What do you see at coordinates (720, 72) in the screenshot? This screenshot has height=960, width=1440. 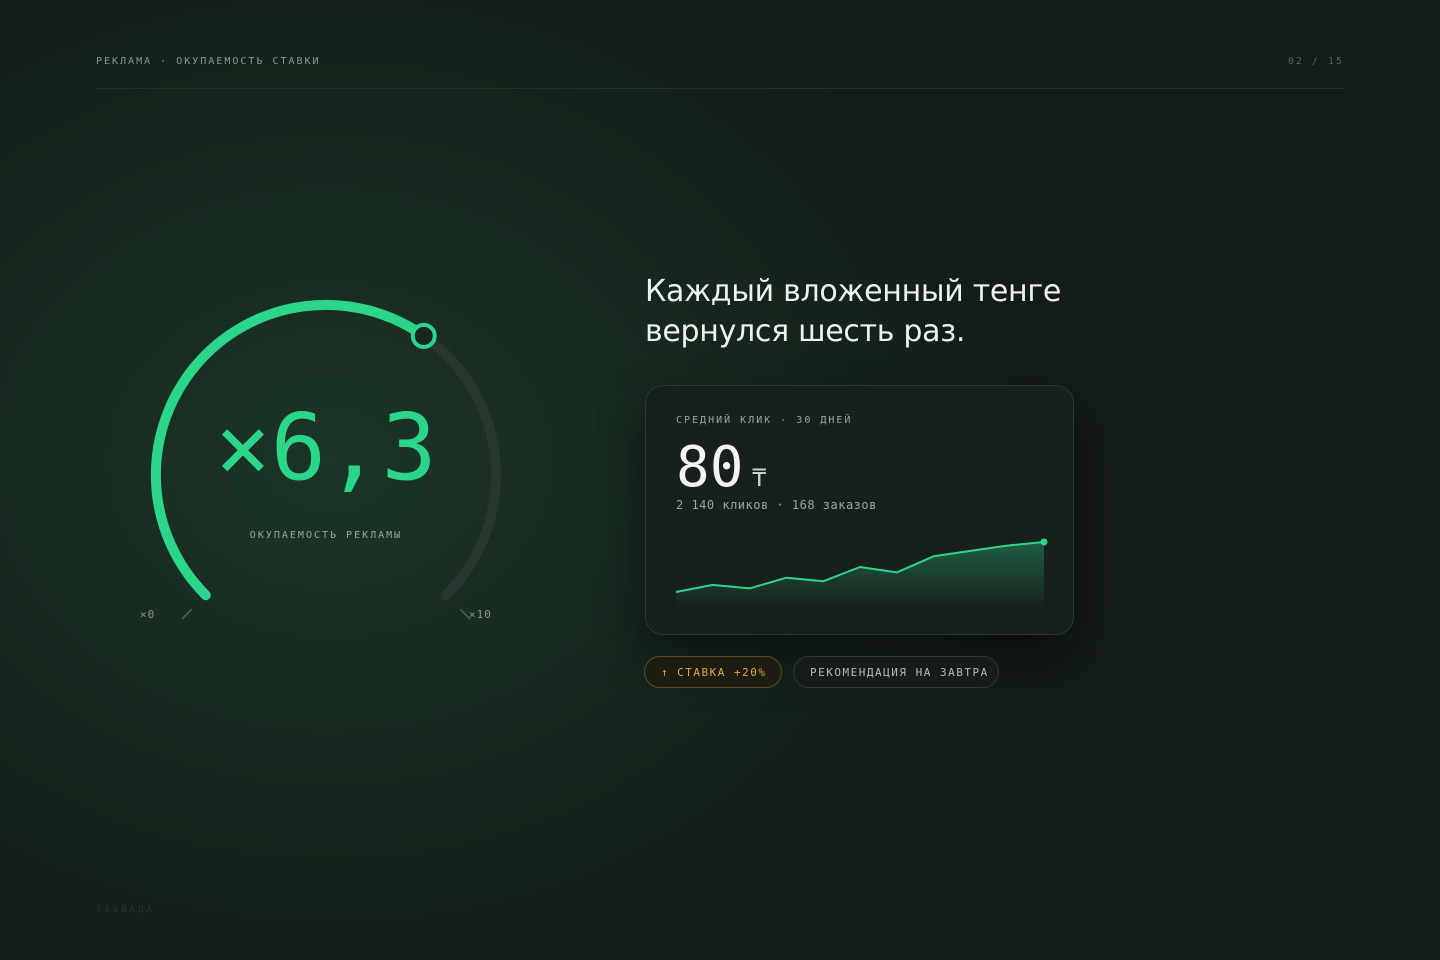 I see `top-bar: РЕКЛАМА · ОКУПАЕМОСТЬ СТАВКИ 02 / 15` at bounding box center [720, 72].